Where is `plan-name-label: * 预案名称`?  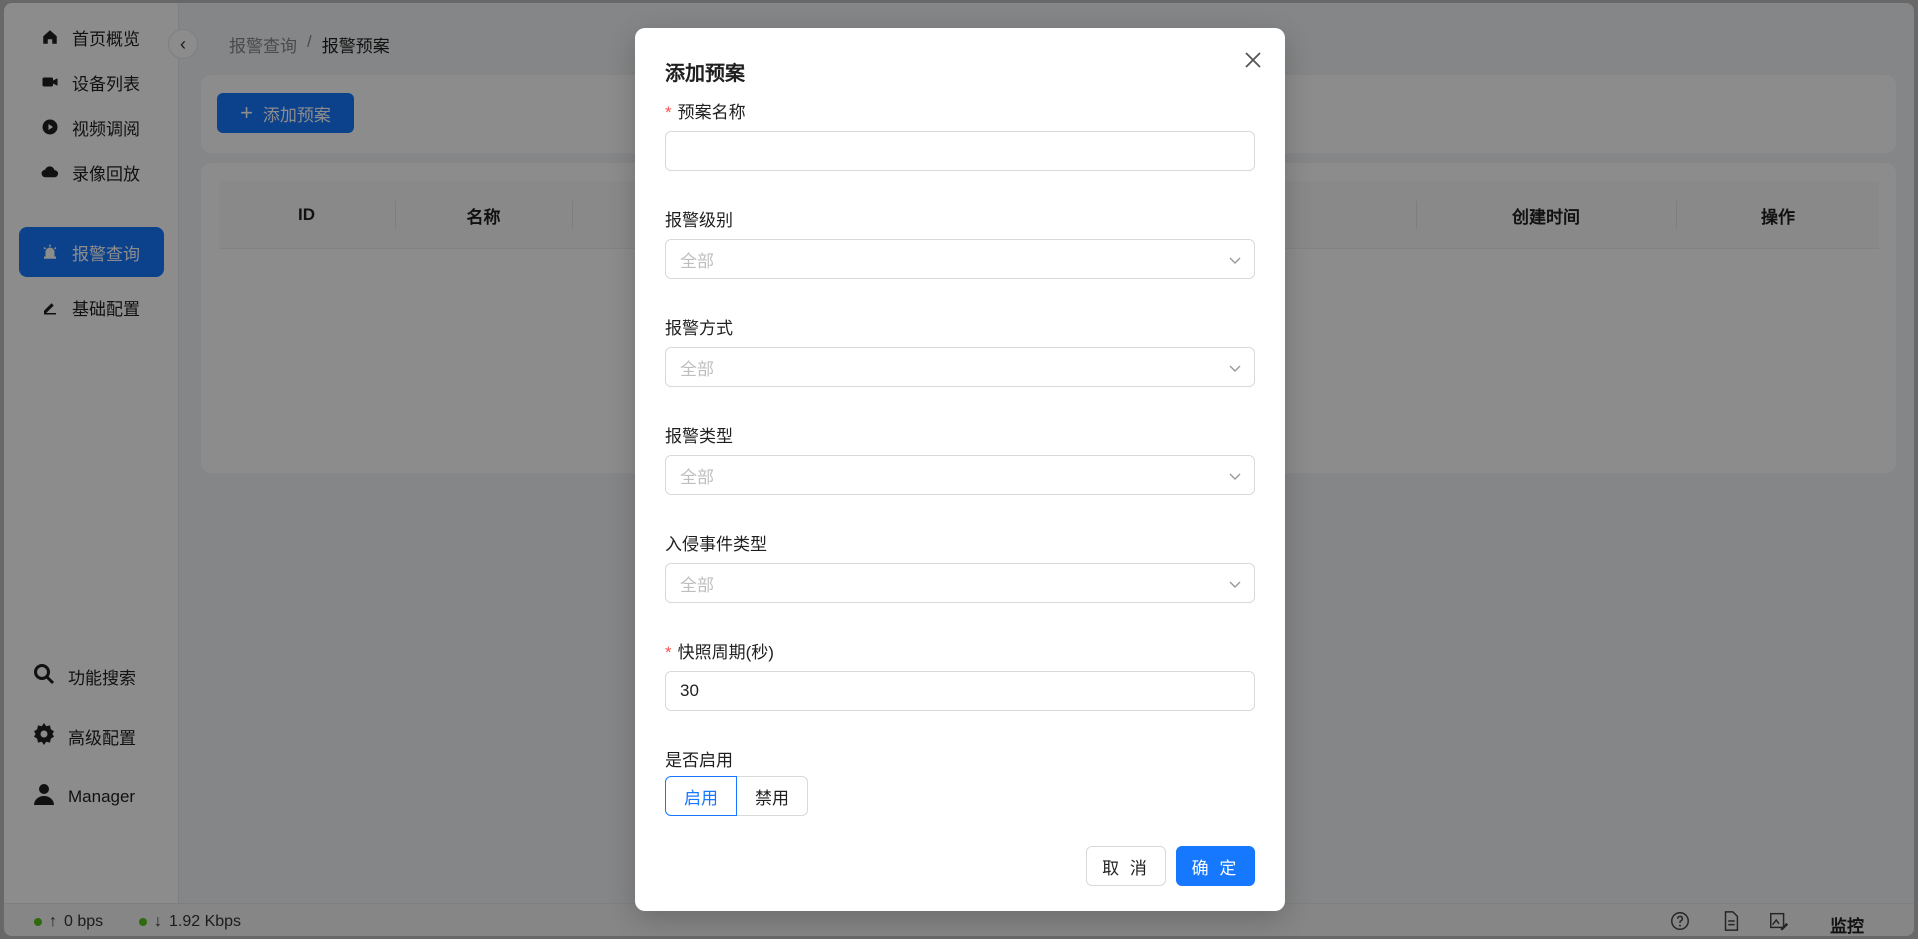
plan-name-label: * 预案名称 is located at coordinates (705, 110).